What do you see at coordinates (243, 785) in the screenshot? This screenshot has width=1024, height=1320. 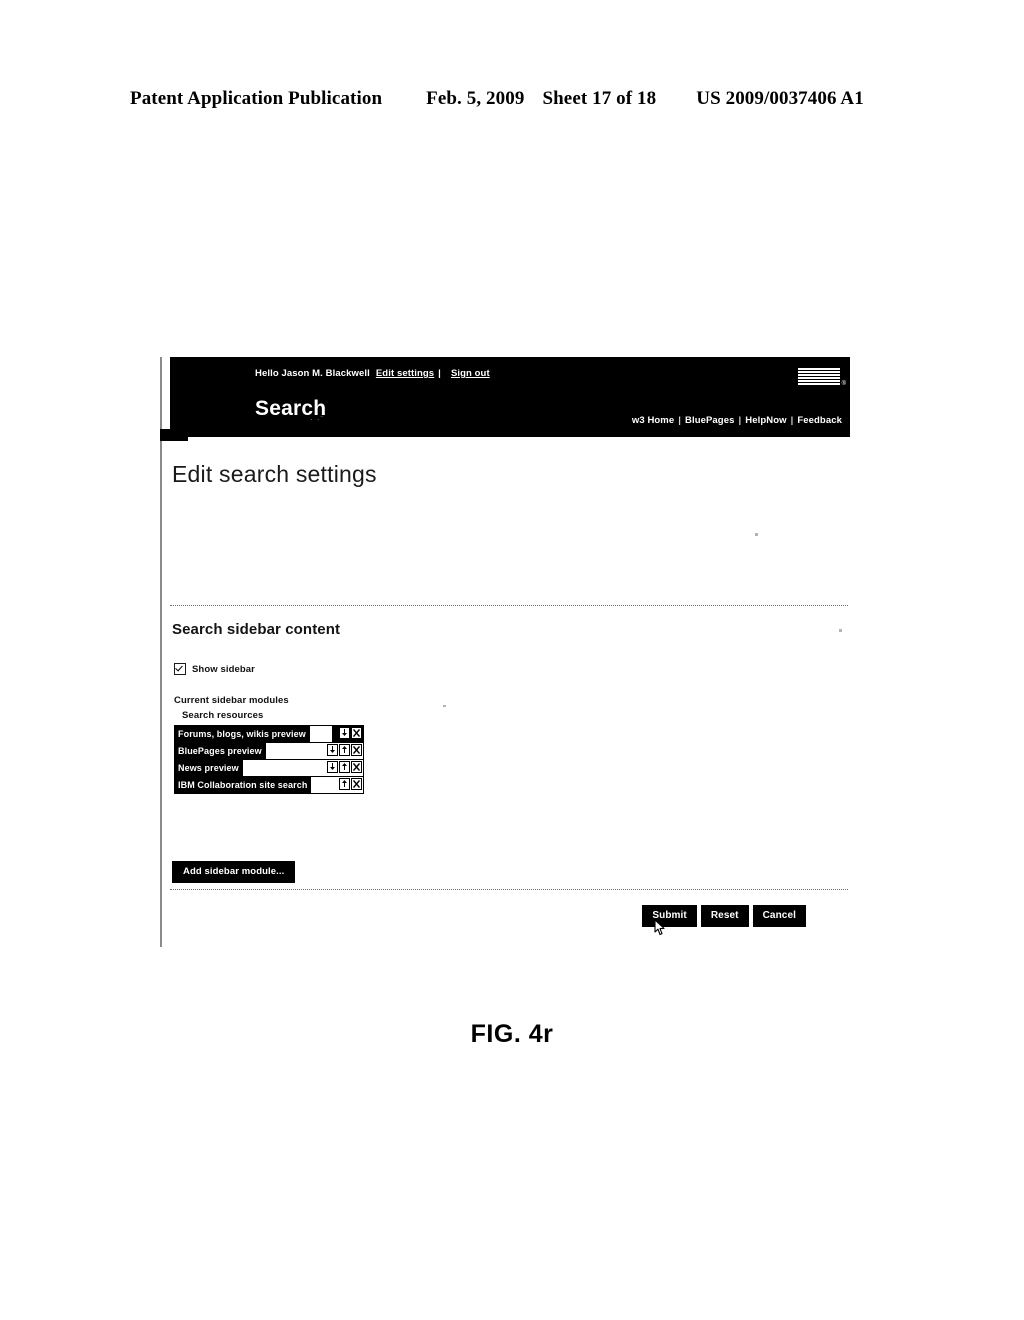 I see `module-name: IBM Collaboration site search` at bounding box center [243, 785].